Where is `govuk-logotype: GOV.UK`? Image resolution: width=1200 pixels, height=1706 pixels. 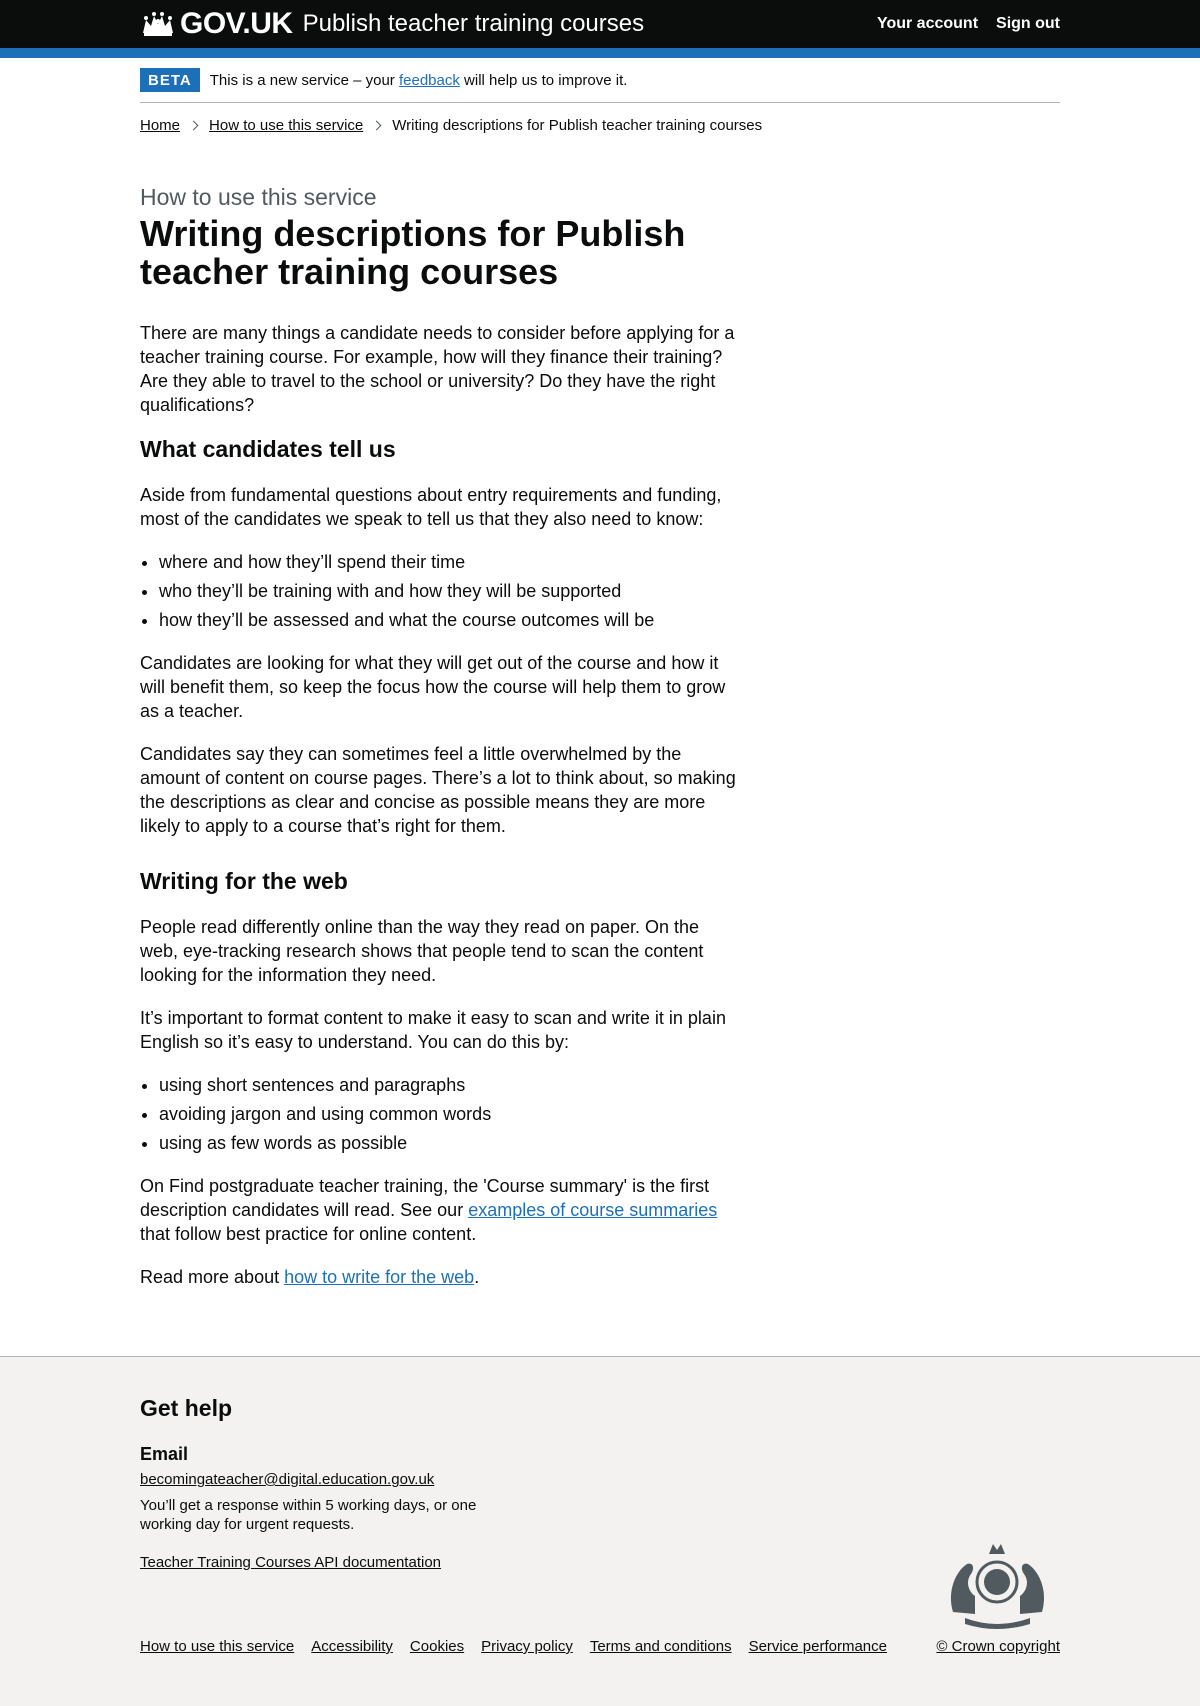 govuk-logotype: GOV.UK is located at coordinates (236, 23).